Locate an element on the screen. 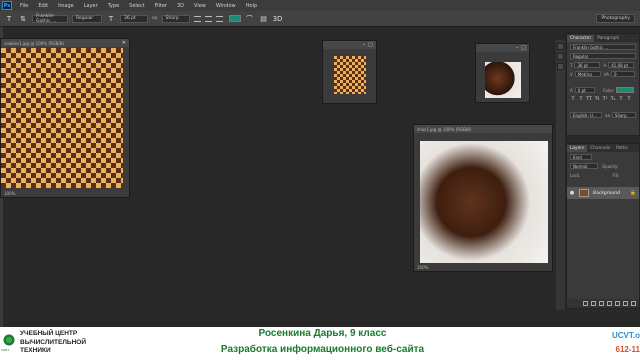 The image size is (640, 360). color-label: Color: is located at coordinates (608, 90).